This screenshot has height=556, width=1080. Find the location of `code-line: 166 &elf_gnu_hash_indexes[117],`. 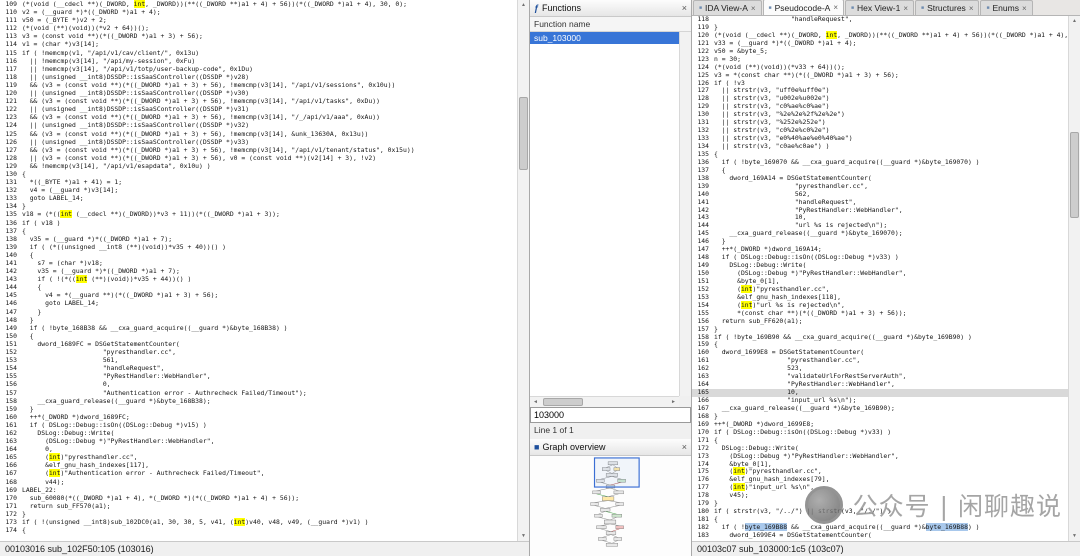

code-line: 166 &elf_gnu_hash_indexes[117], is located at coordinates (258, 465).